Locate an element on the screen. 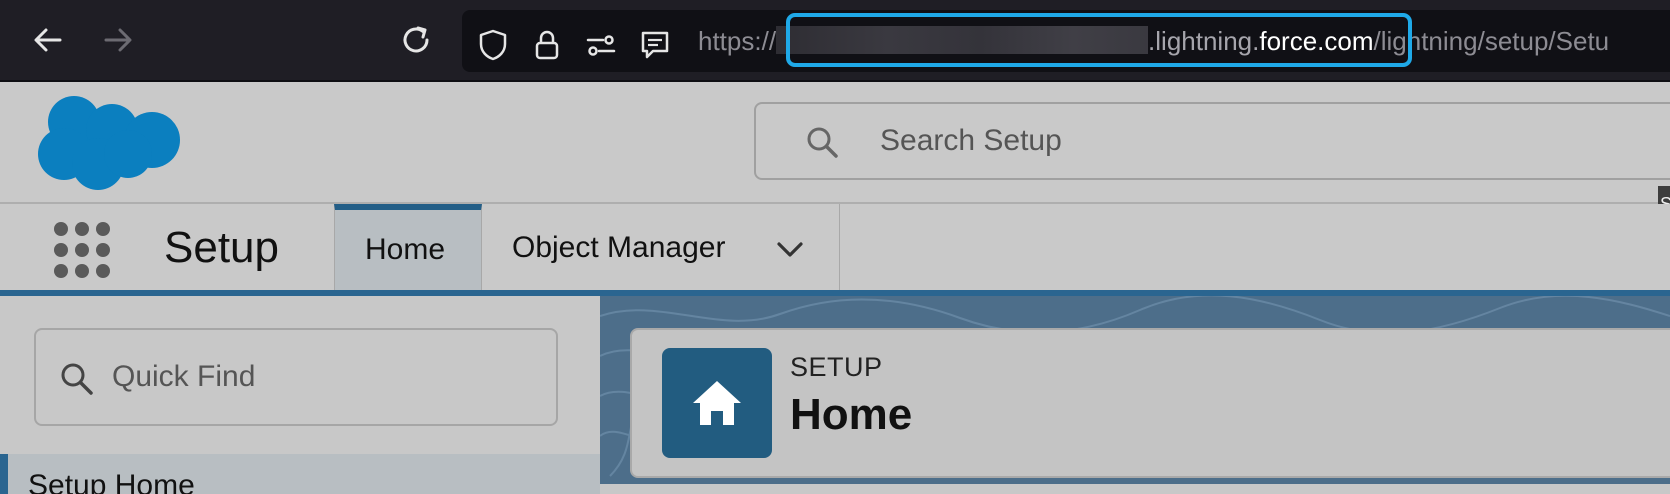 This screenshot has width=1670, height=494. home-tile is located at coordinates (717, 403).